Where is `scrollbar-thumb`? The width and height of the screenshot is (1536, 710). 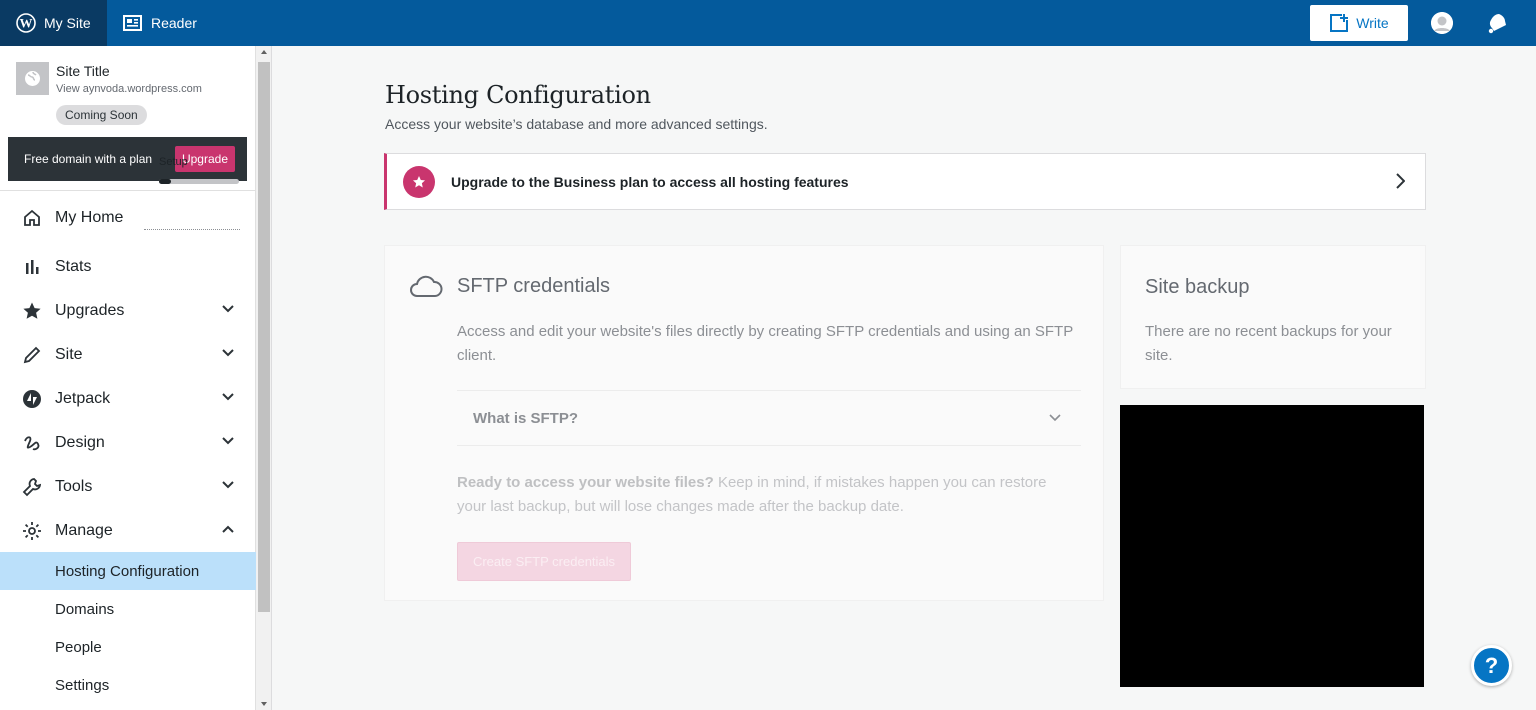 scrollbar-thumb is located at coordinates (264, 337).